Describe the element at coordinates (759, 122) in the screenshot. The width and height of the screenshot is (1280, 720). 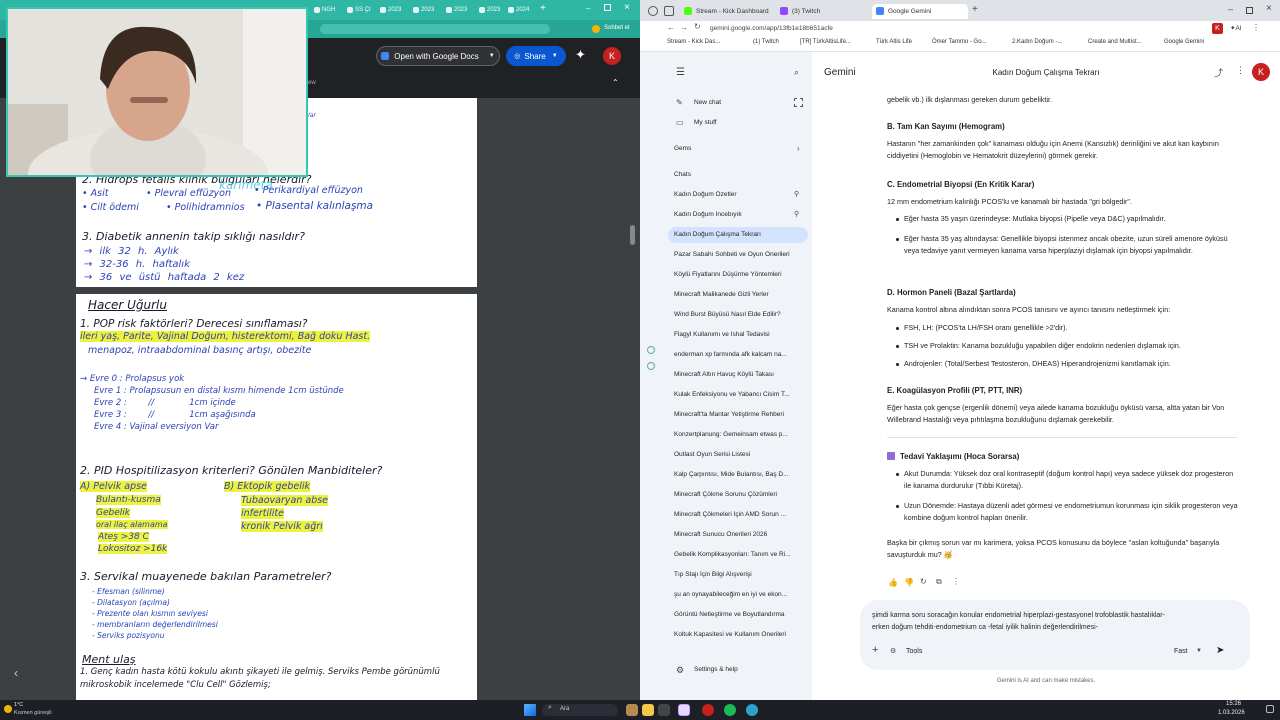
I see `my-stuff-link: My stuff` at that location.